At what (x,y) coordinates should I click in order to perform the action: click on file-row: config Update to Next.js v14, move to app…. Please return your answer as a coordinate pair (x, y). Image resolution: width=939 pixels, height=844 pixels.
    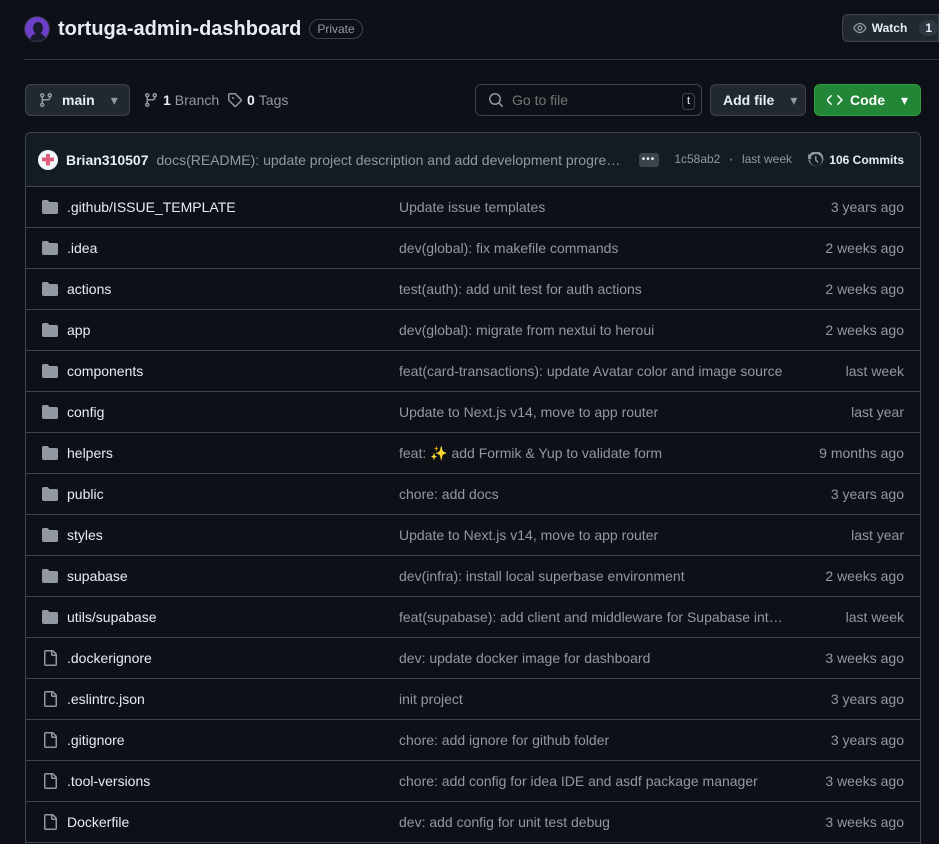
    Looking at the image, I should click on (473, 412).